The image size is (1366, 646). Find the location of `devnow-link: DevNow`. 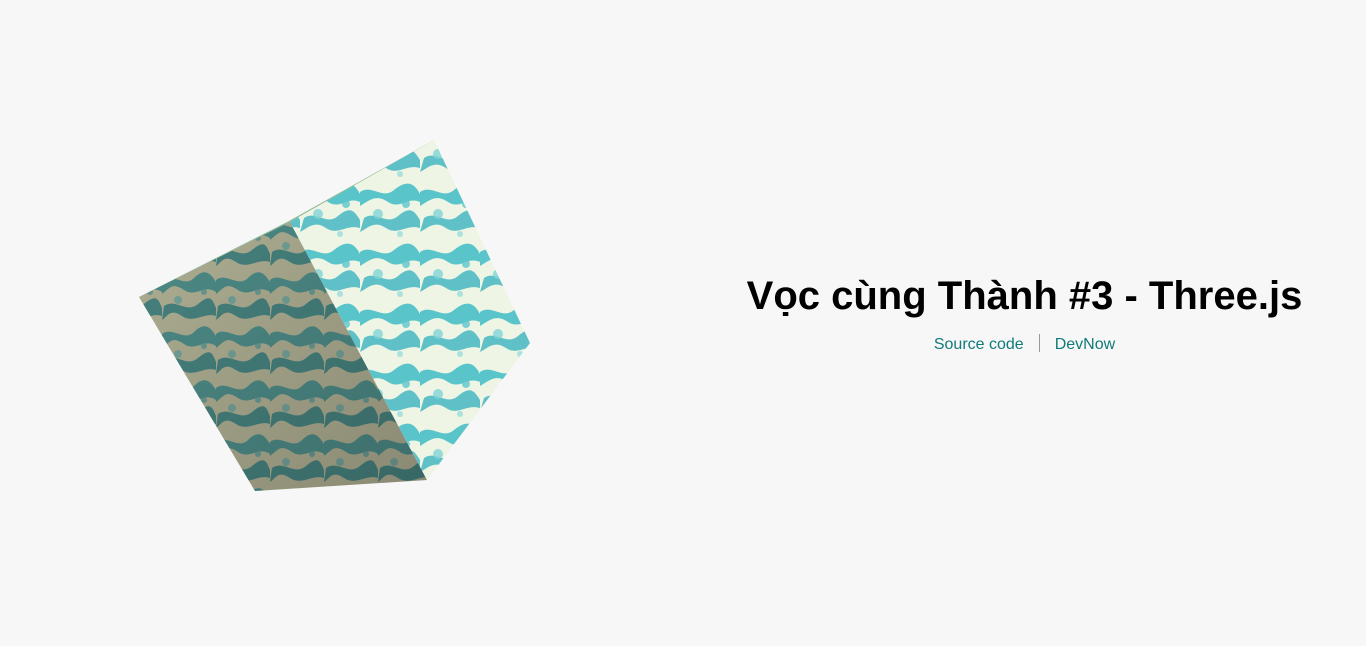

devnow-link: DevNow is located at coordinates (1085, 344).